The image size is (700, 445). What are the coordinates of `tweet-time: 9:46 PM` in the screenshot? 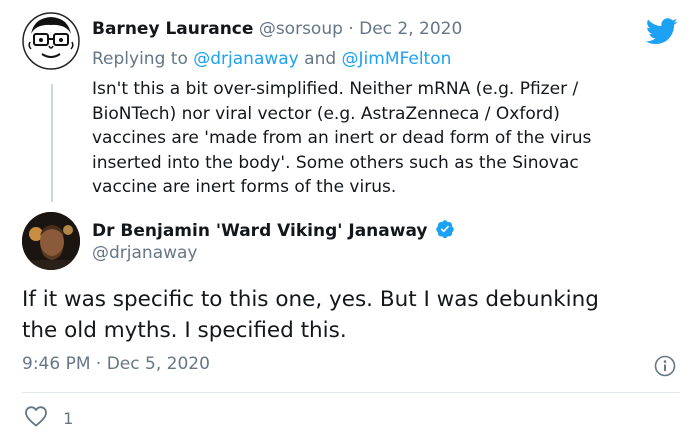 It's located at (56, 364).